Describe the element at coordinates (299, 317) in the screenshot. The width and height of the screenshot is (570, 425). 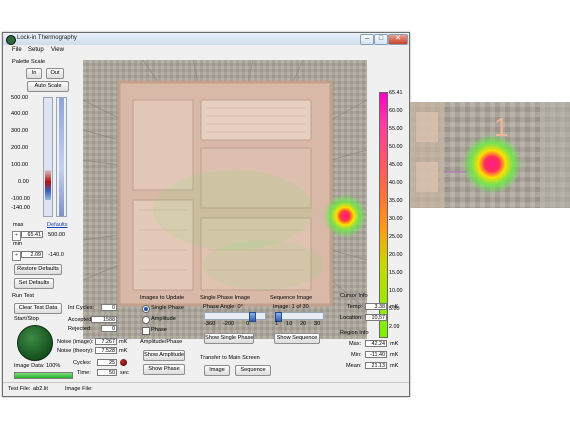
I see `sequence-slider` at that location.